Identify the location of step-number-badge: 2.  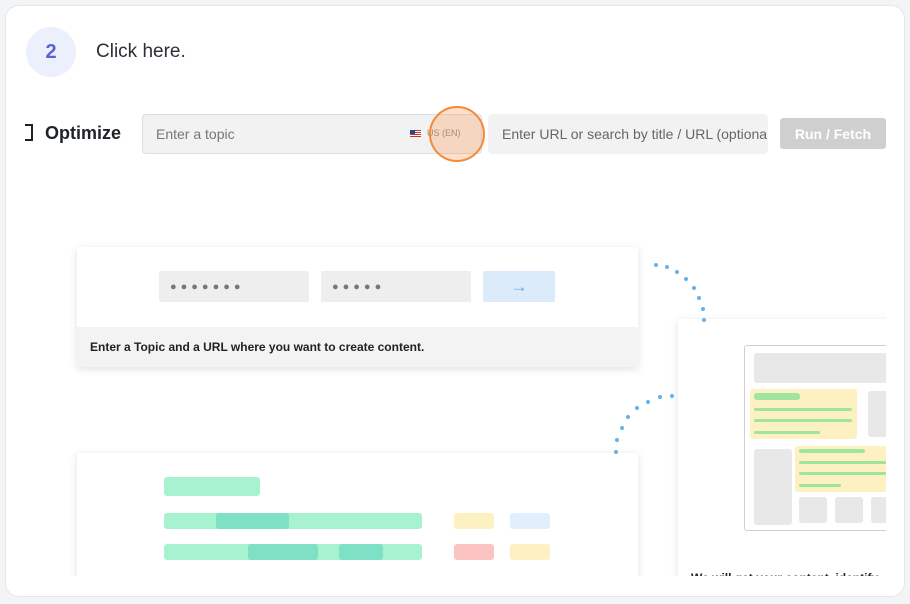
(51, 52).